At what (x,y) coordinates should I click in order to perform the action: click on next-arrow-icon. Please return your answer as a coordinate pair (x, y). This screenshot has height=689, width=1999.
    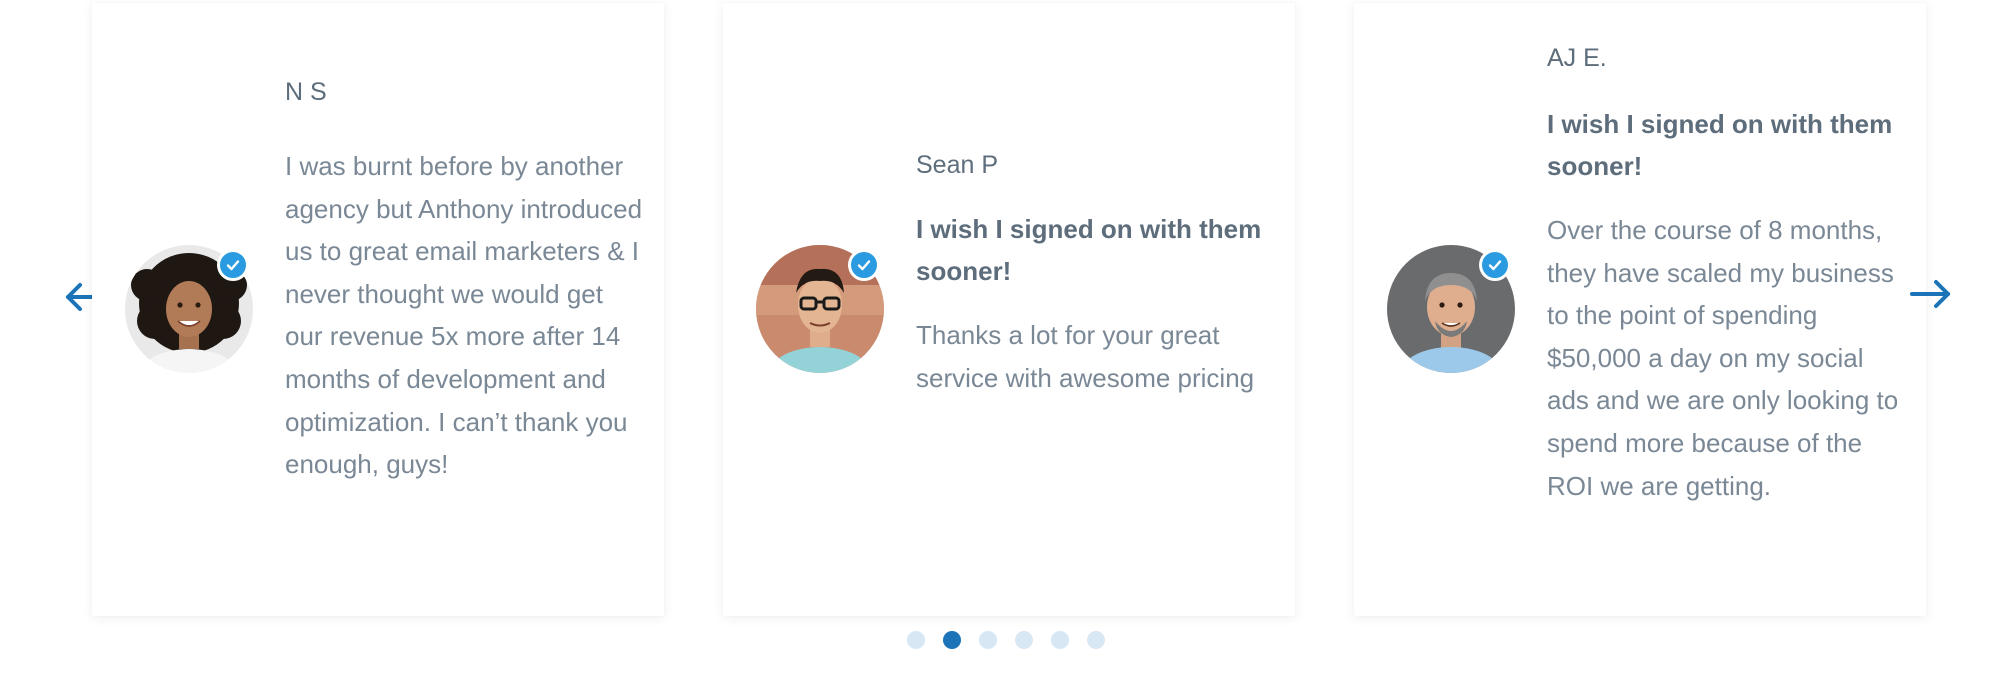
    Looking at the image, I should click on (1930, 294).